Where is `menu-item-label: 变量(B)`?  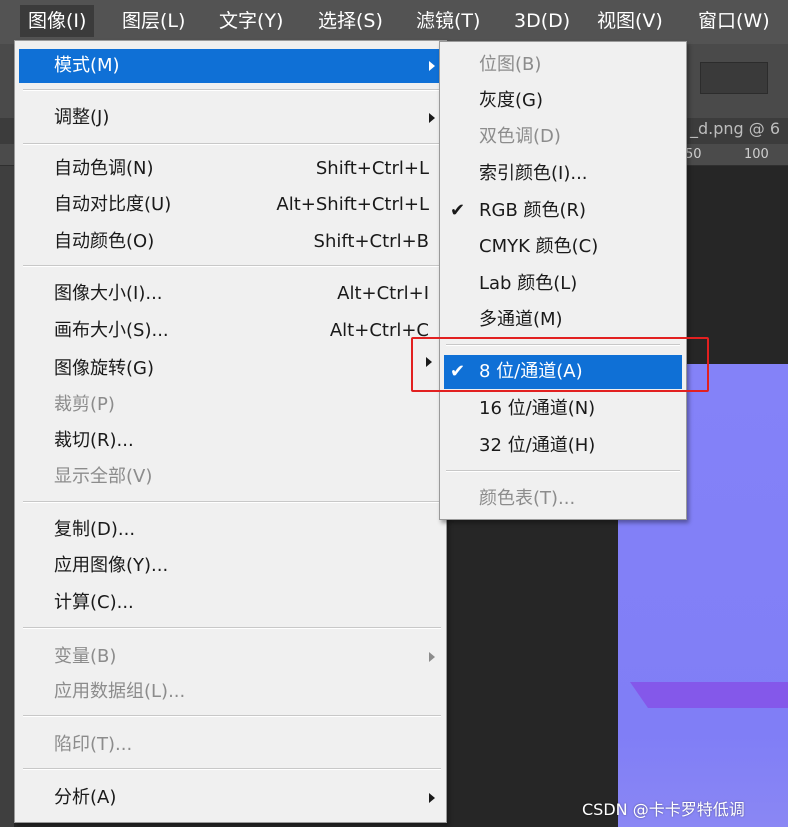 menu-item-label: 变量(B) is located at coordinates (85, 656).